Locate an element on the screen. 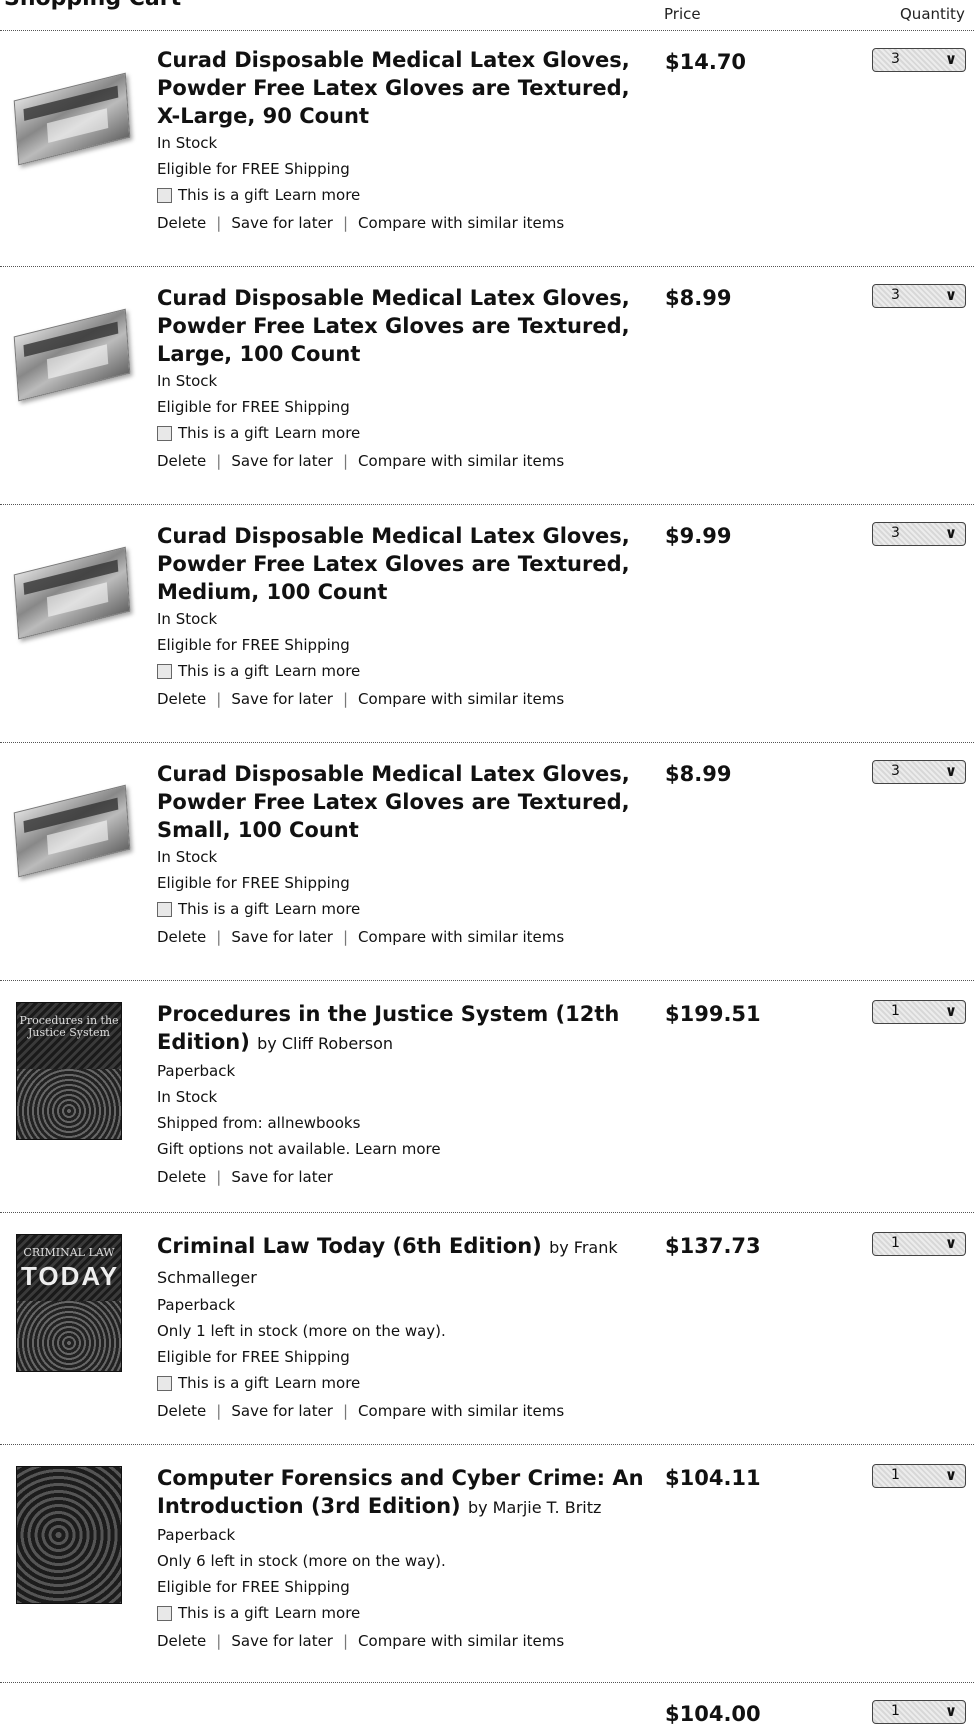 The image size is (974, 1726). cover-title: CRIMINAL LAW is located at coordinates (69, 1252).